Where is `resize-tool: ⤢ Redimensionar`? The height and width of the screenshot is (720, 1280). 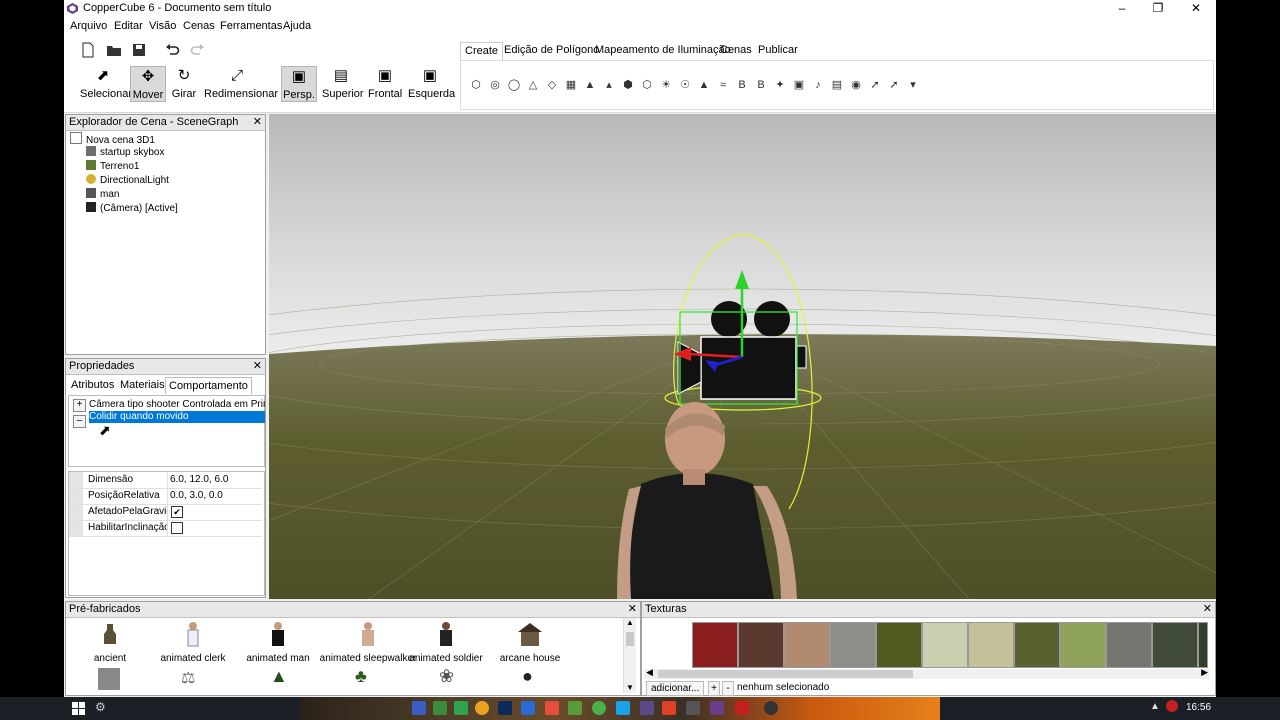
resize-tool: ⤢ Redimensionar is located at coordinates (241, 83).